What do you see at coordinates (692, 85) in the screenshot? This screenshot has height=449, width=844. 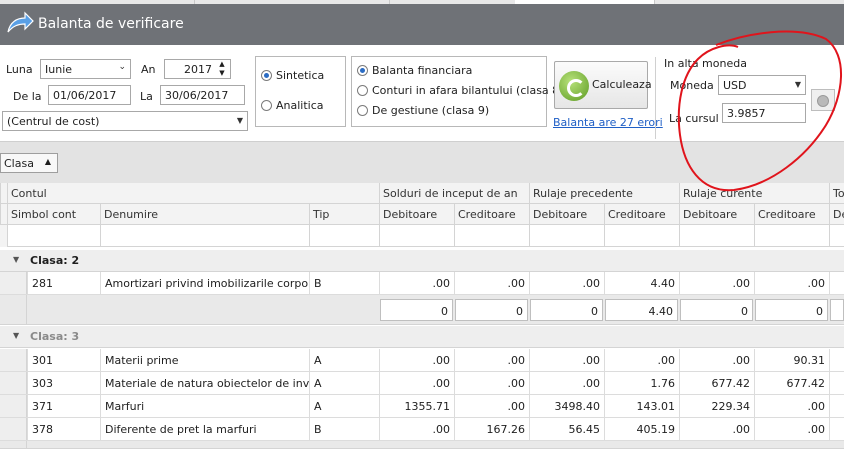 I see `moneda-label: Moneda` at bounding box center [692, 85].